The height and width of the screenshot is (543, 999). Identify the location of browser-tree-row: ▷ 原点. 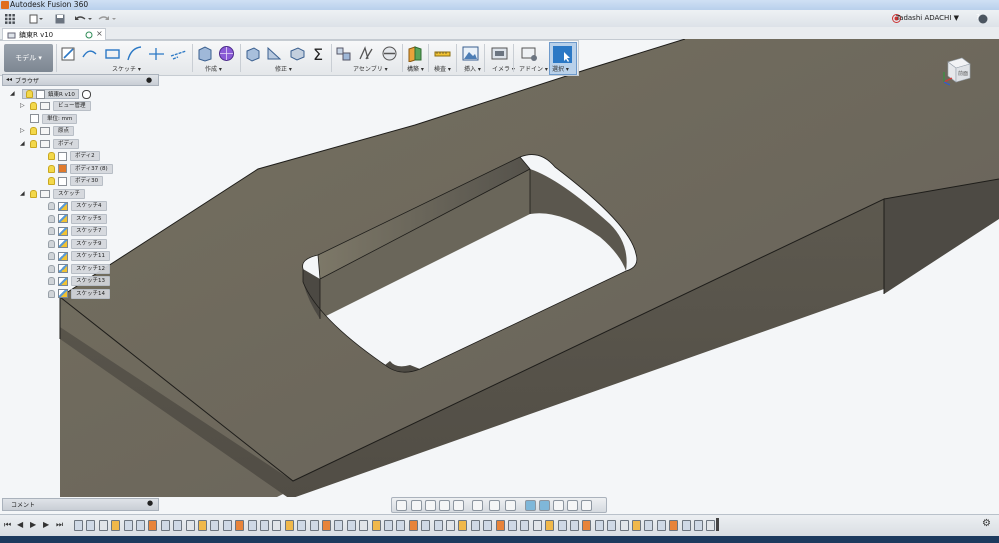
(47, 131).